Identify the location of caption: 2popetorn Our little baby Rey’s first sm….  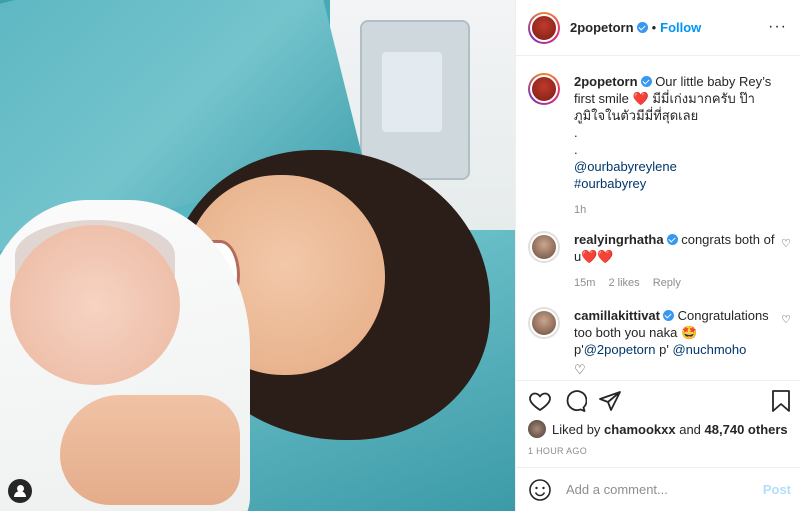
(659, 146).